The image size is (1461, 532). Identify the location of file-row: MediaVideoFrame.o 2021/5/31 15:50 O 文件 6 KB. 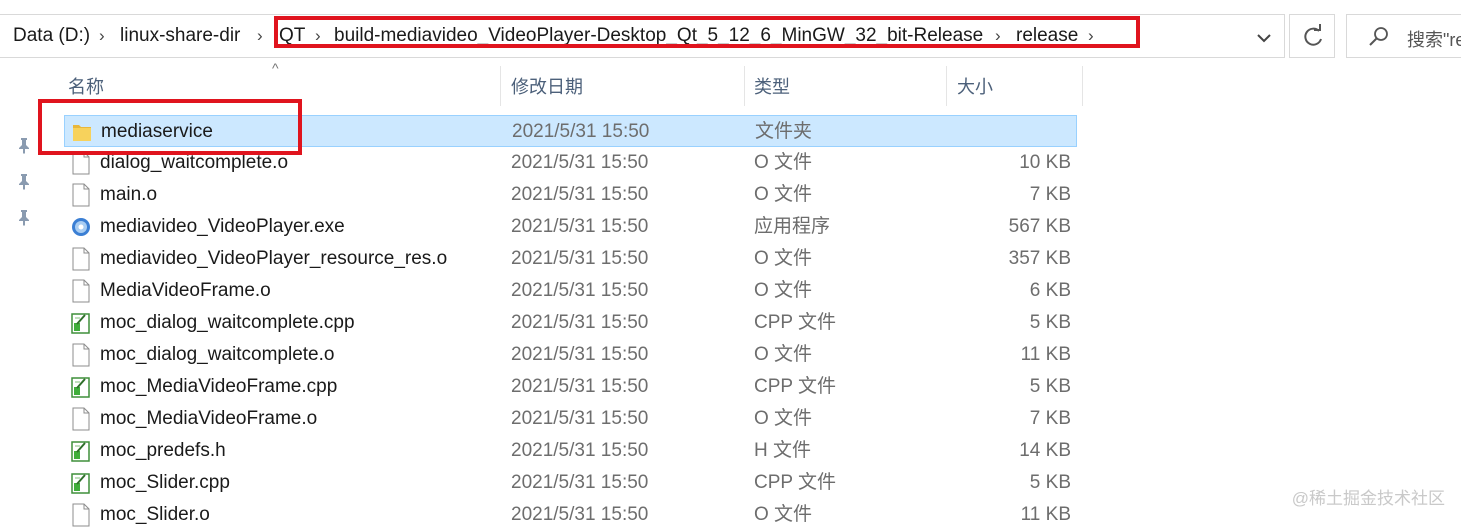
(570, 291).